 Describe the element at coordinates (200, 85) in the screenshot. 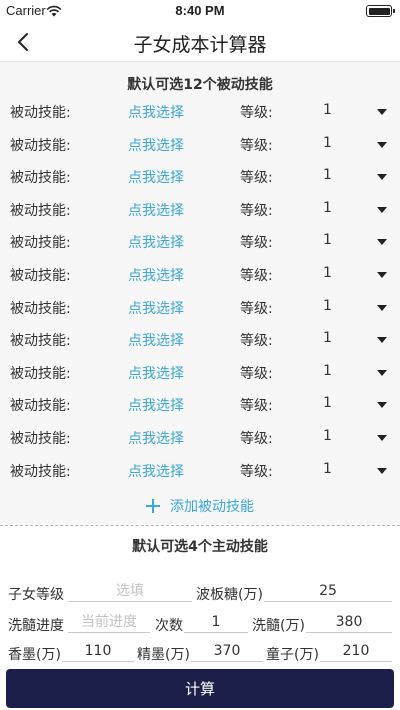

I see `passive-section-title: 默认可选12个被动技能` at that location.